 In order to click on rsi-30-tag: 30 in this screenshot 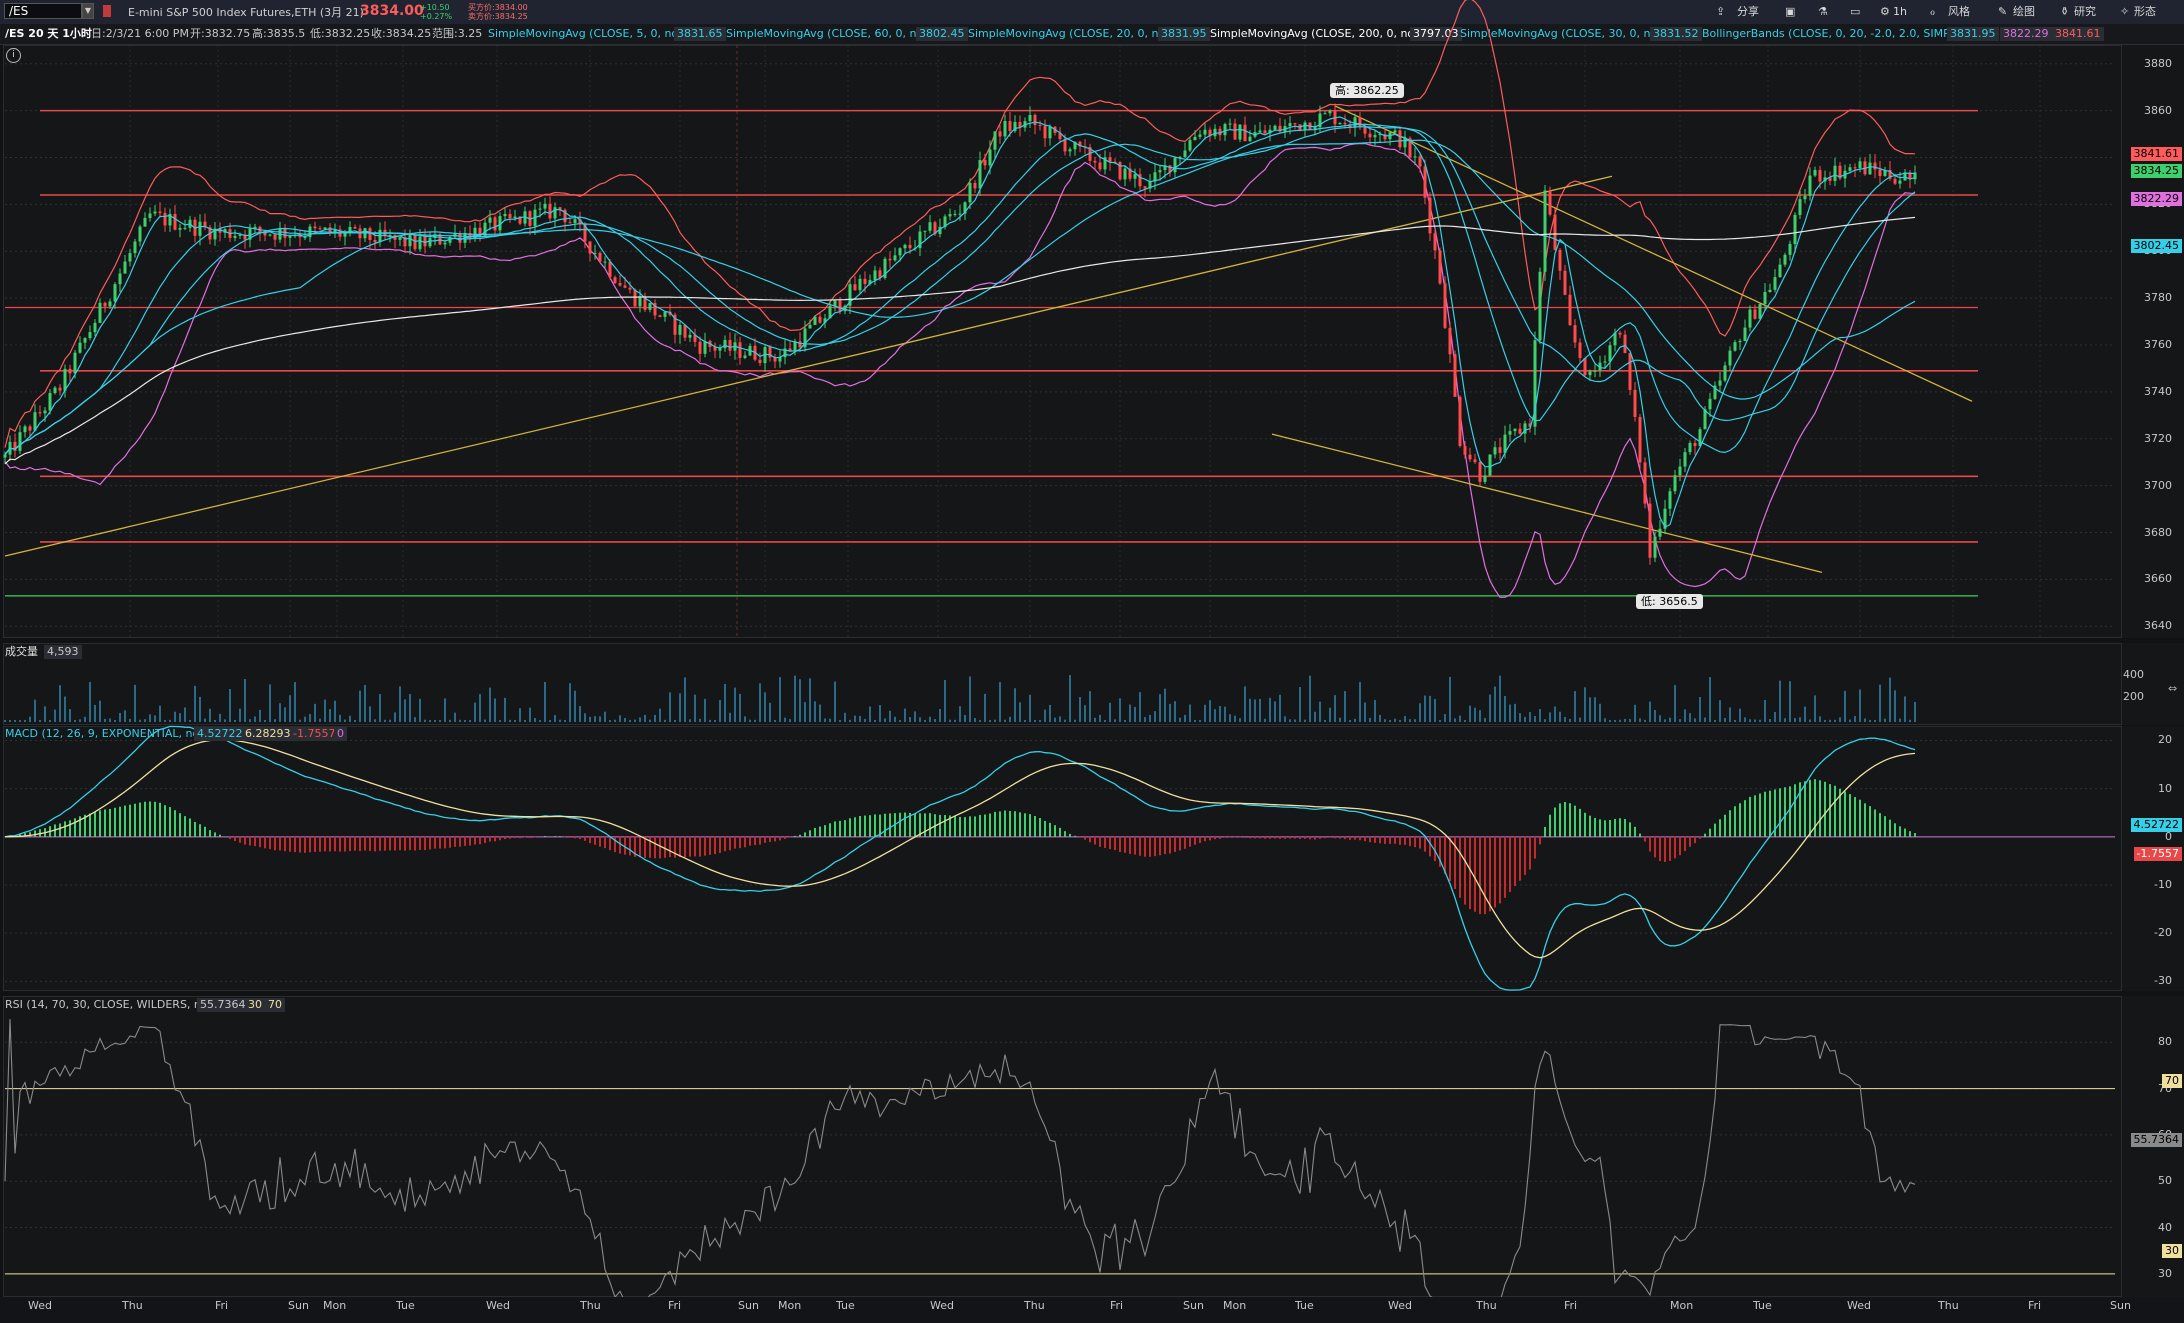, I will do `click(2172, 1251)`.